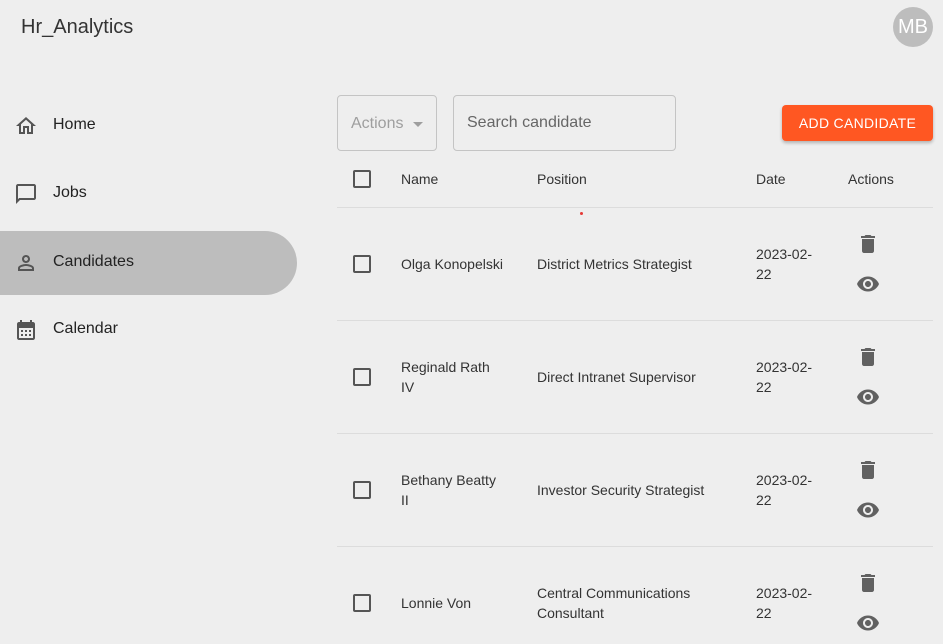 Image resolution: width=943 pixels, height=644 pixels. I want to click on candidate-position-line: Central Communications, so click(614, 593).